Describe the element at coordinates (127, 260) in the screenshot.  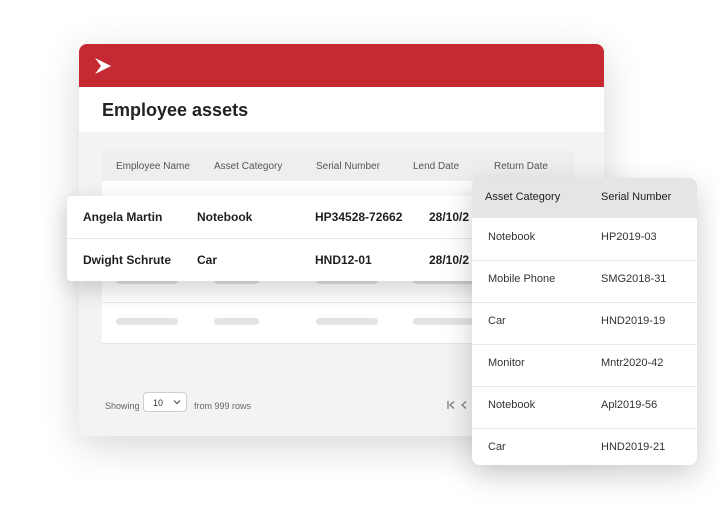
I see `employee-name-cell: Dwight Schrute` at that location.